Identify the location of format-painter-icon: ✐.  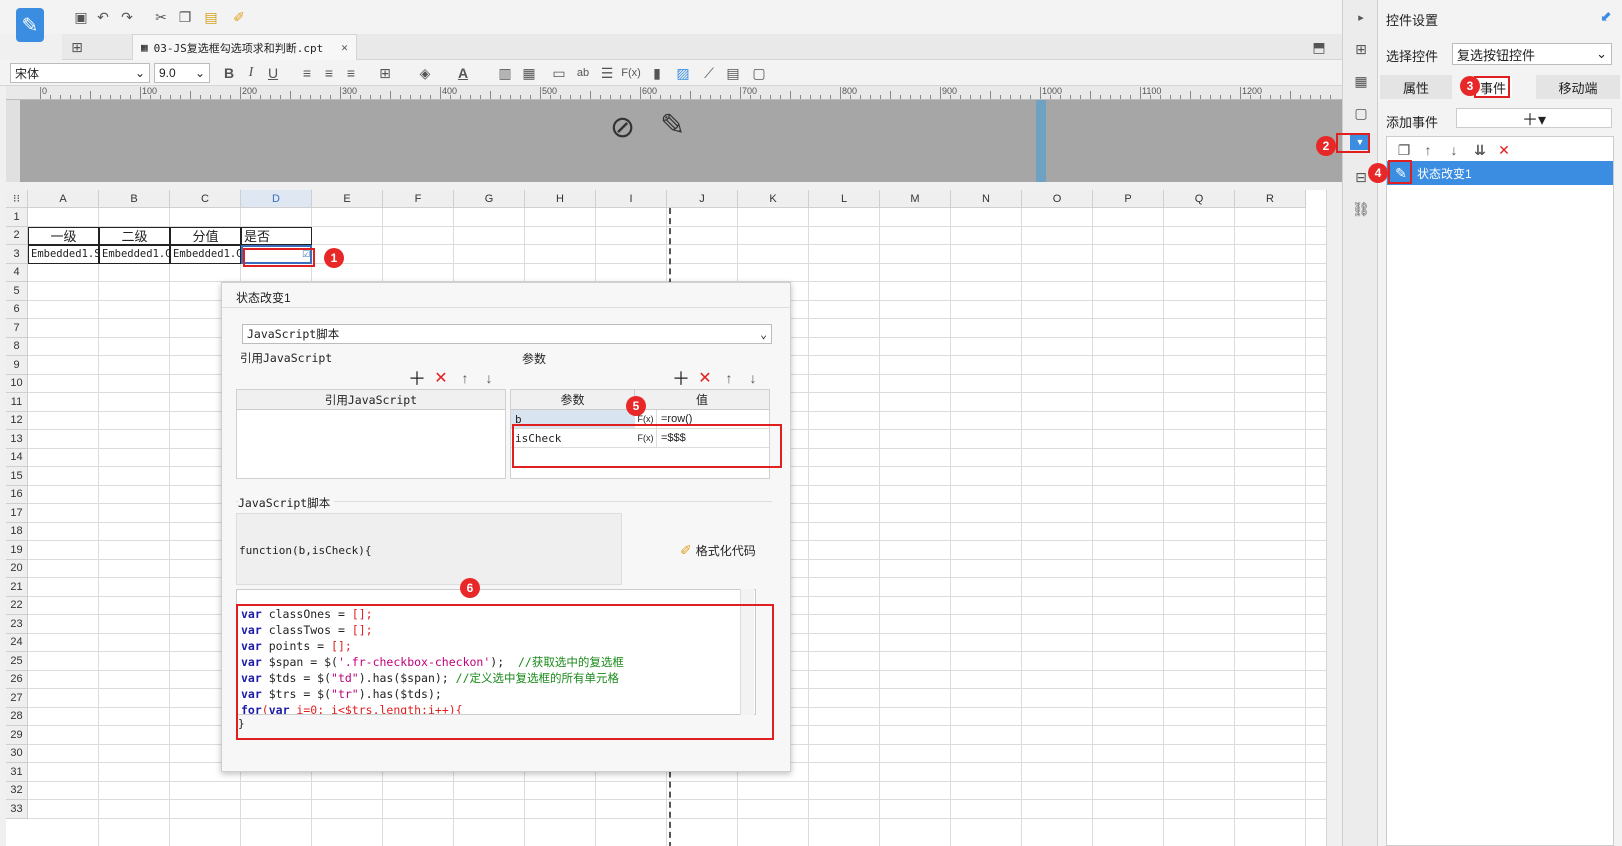
(239, 17).